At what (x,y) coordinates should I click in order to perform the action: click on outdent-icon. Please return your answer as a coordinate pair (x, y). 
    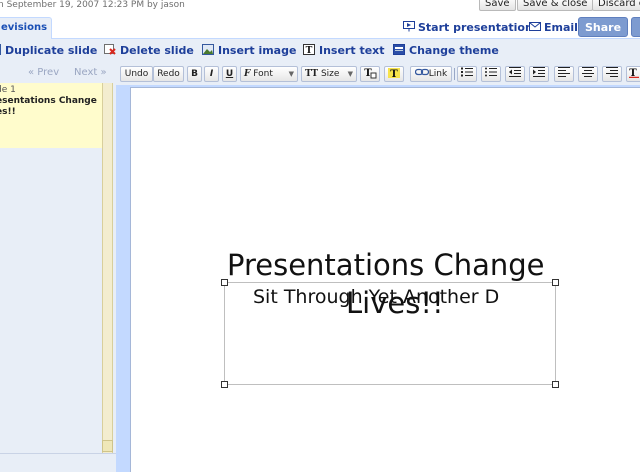
    Looking at the image, I should click on (515, 72).